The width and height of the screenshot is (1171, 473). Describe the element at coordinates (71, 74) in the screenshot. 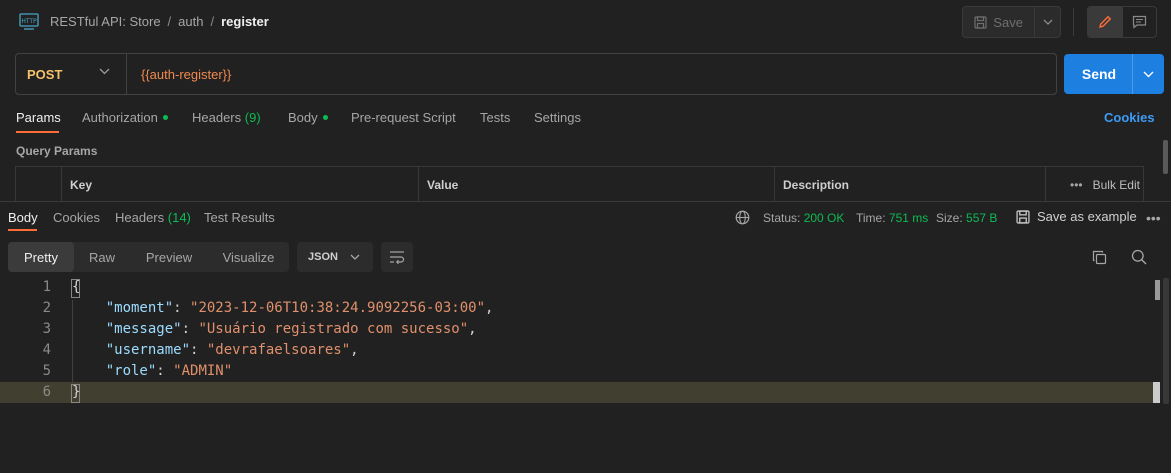

I see `method-select: POST` at that location.